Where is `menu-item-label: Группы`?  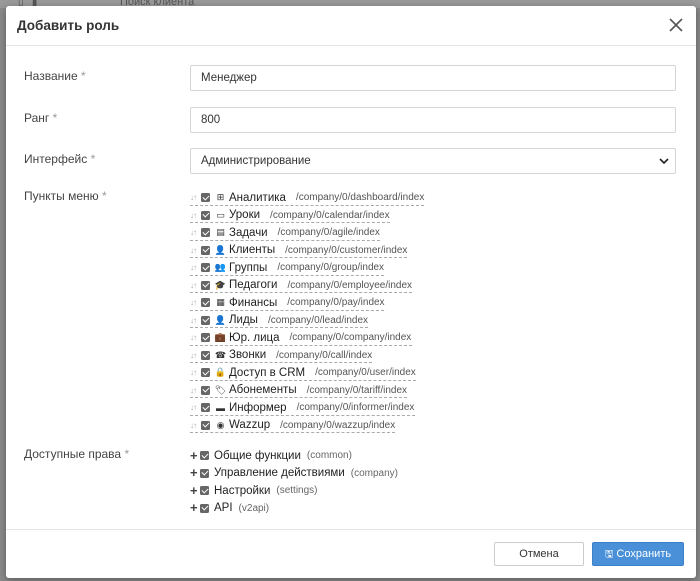 menu-item-label: Группы is located at coordinates (248, 267).